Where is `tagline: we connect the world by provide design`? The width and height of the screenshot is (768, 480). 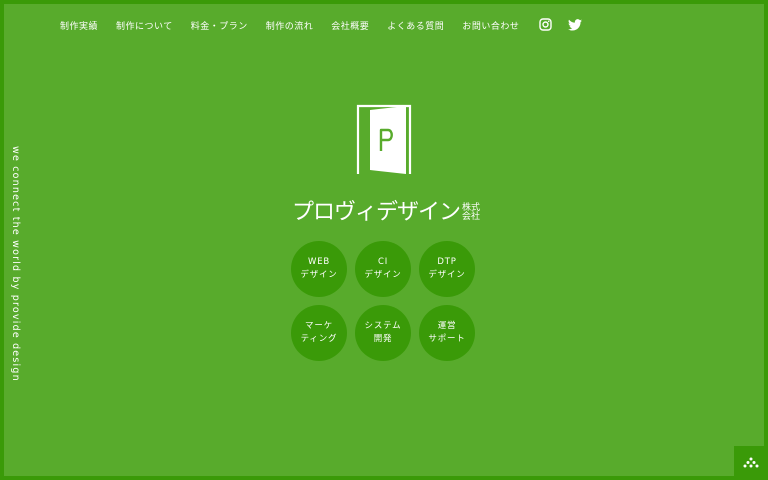
tagline: we connect the world by provide design is located at coordinates (15, 264).